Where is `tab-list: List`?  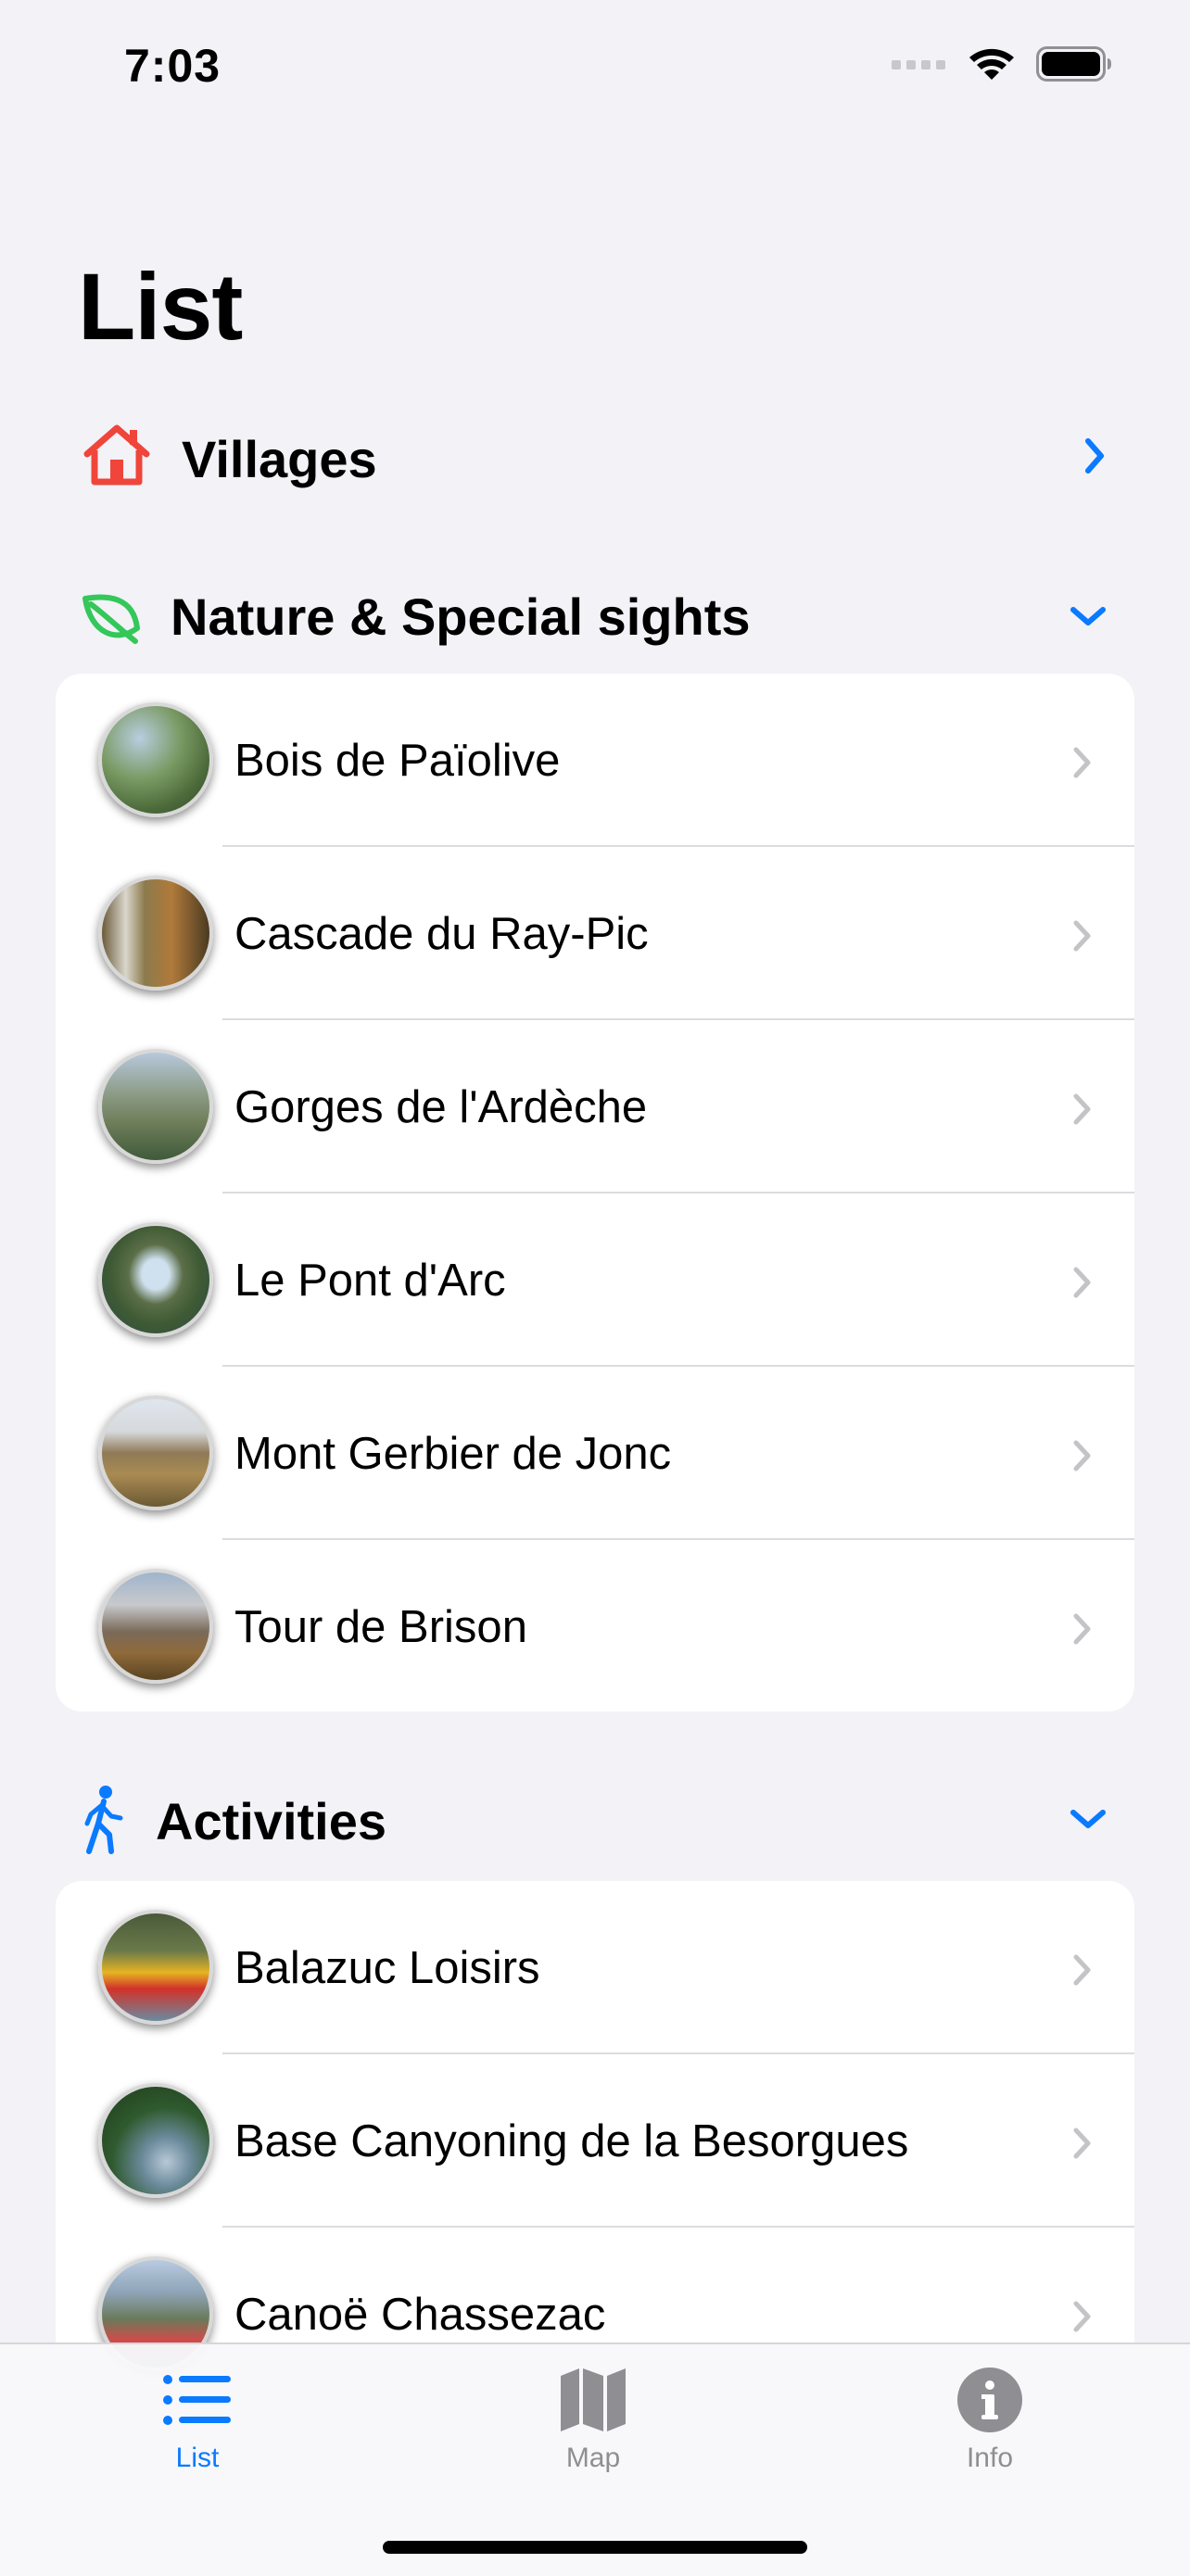 tab-list: List is located at coordinates (197, 2418).